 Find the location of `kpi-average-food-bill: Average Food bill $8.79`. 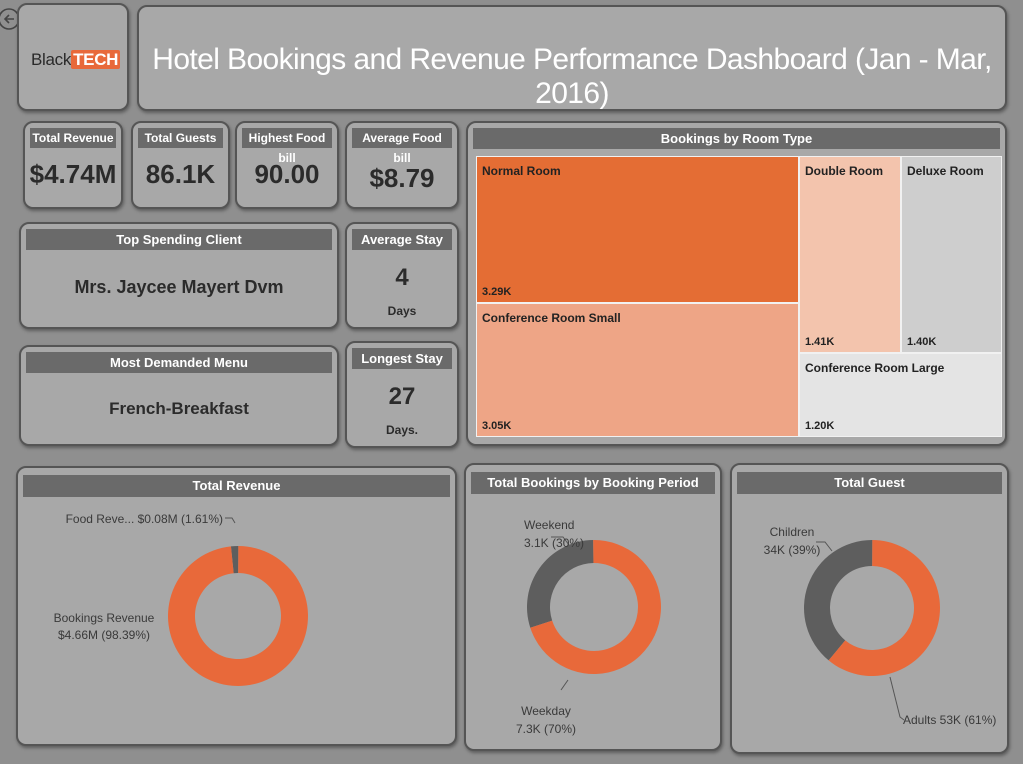

kpi-average-food-bill: Average Food bill $8.79 is located at coordinates (402, 165).